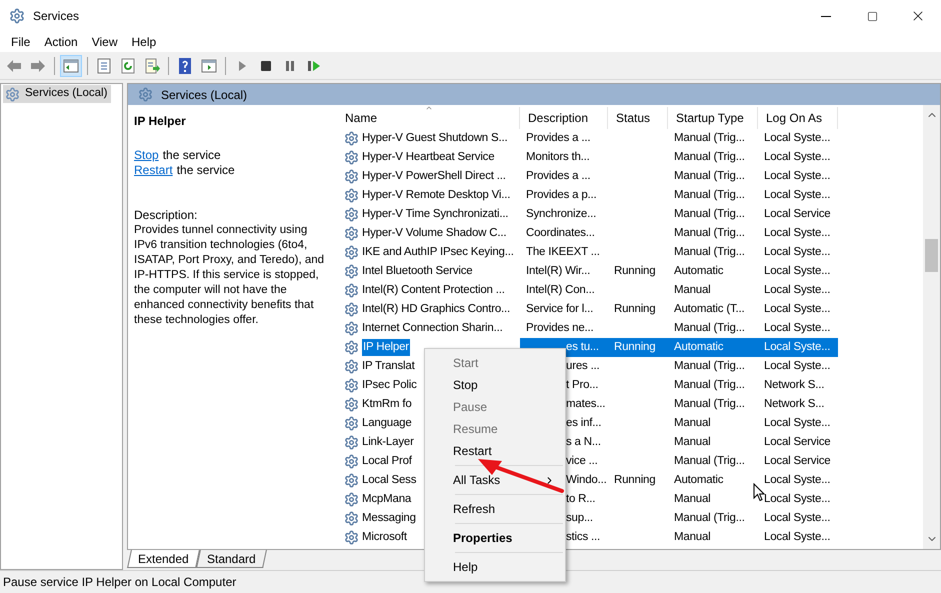 Image resolution: width=941 pixels, height=593 pixels. What do you see at coordinates (231, 559) in the screenshot?
I see `view-tab: Standard` at bounding box center [231, 559].